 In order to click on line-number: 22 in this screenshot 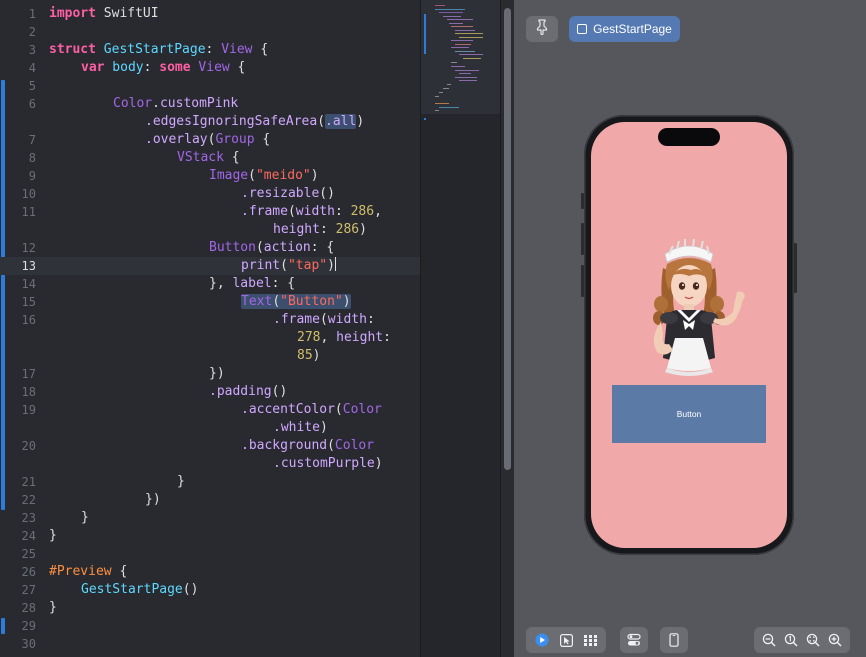, I will do `click(28, 500)`.